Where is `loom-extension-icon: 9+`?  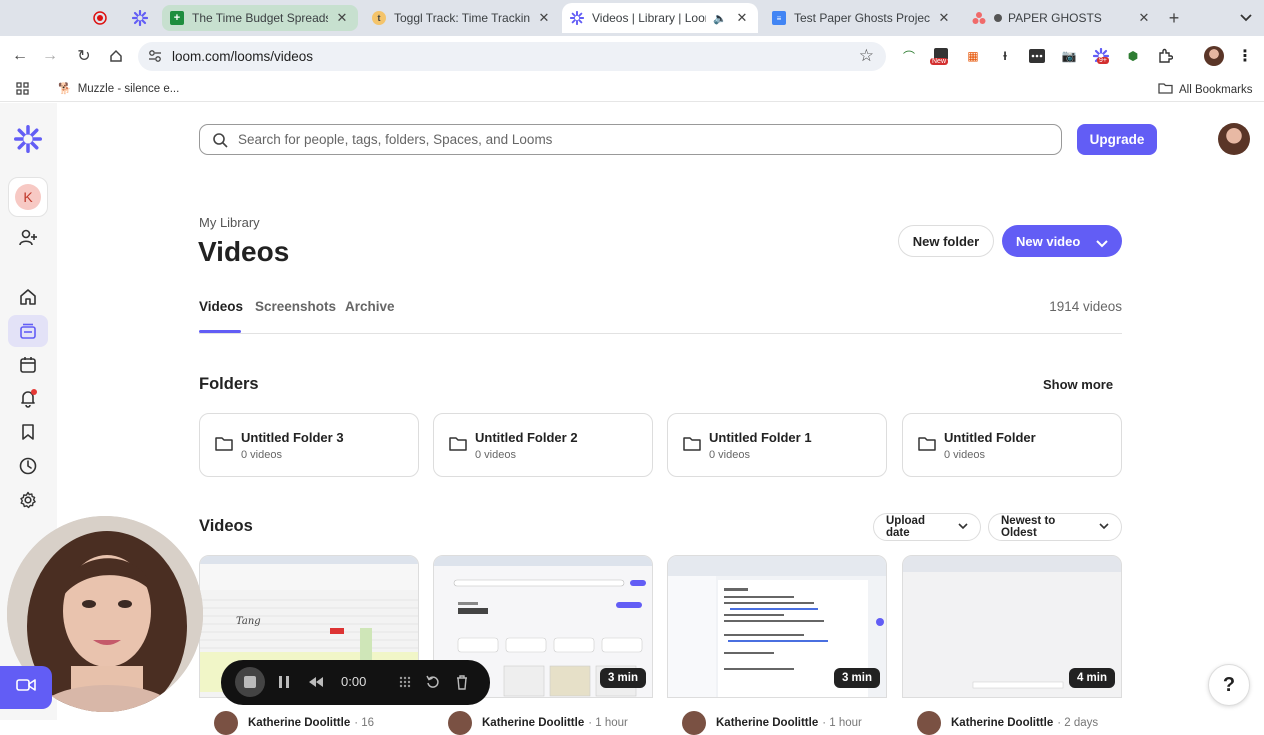 loom-extension-icon: 9+ is located at coordinates (1101, 56).